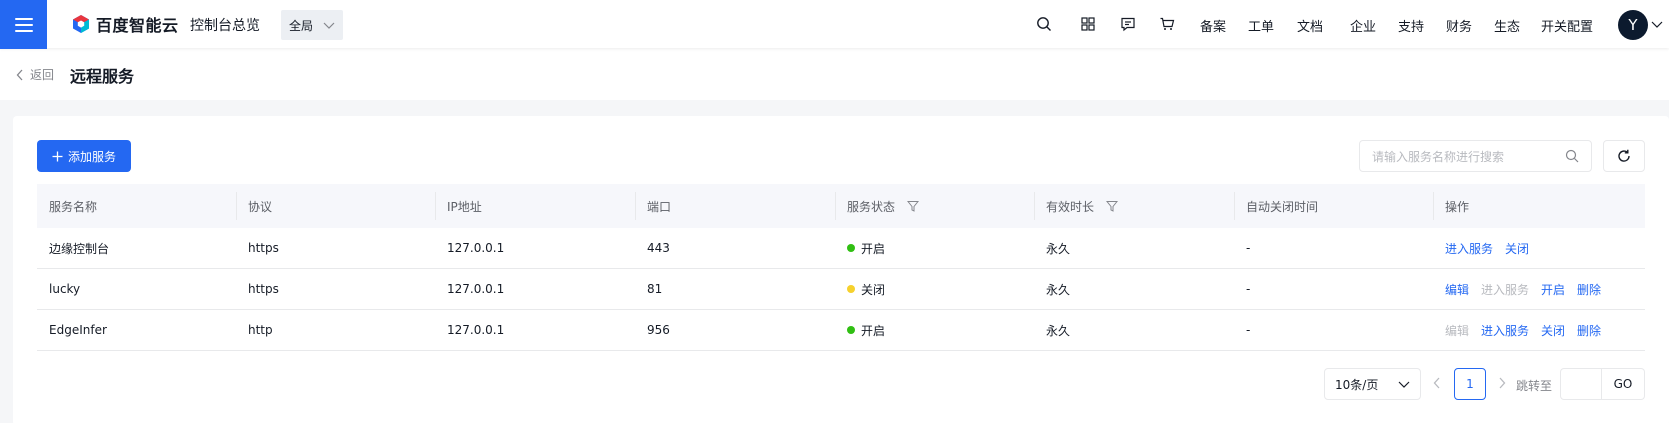 This screenshot has width=1669, height=423. What do you see at coordinates (464, 206) in the screenshot?
I see `column-header-label: IP地址` at bounding box center [464, 206].